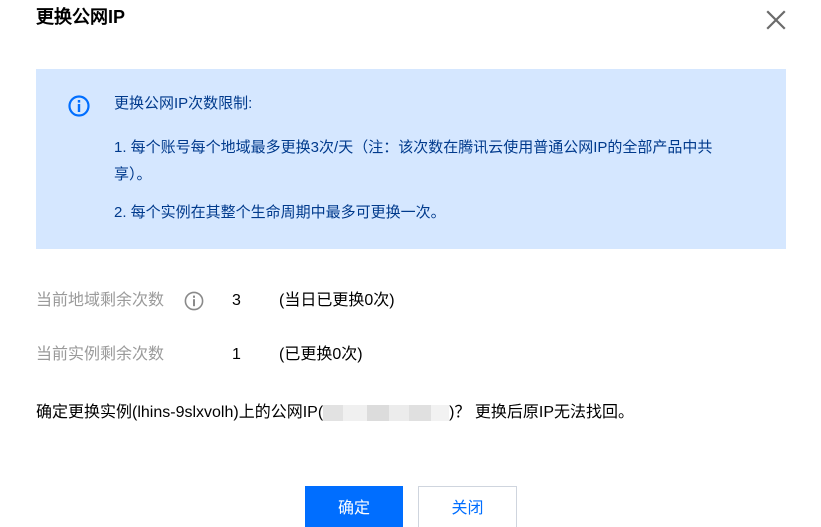  Describe the element at coordinates (467, 506) in the screenshot. I see `close-dialog-button: 关闭` at that location.